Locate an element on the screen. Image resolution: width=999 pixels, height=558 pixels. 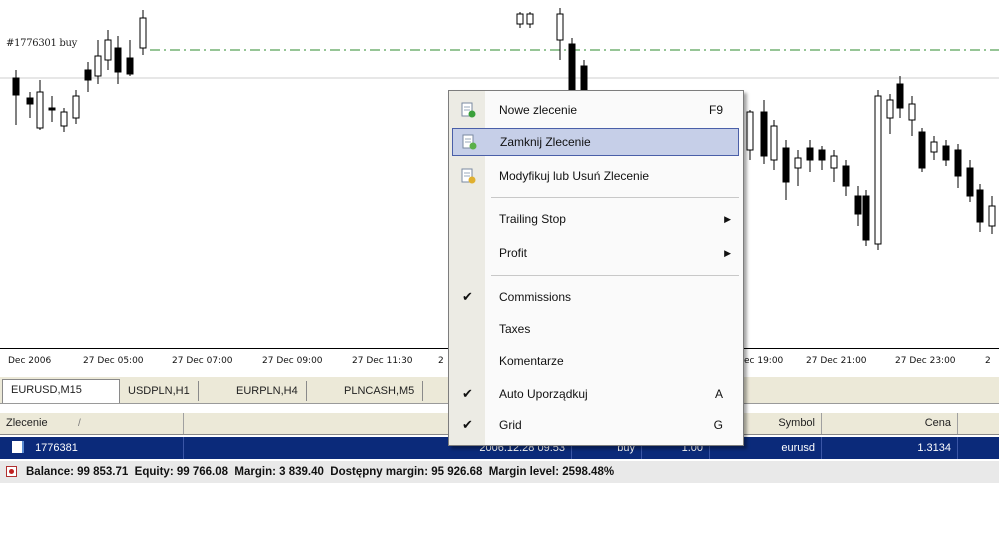
menu-item-label: Nowe zlecenie is located at coordinates (538, 110).